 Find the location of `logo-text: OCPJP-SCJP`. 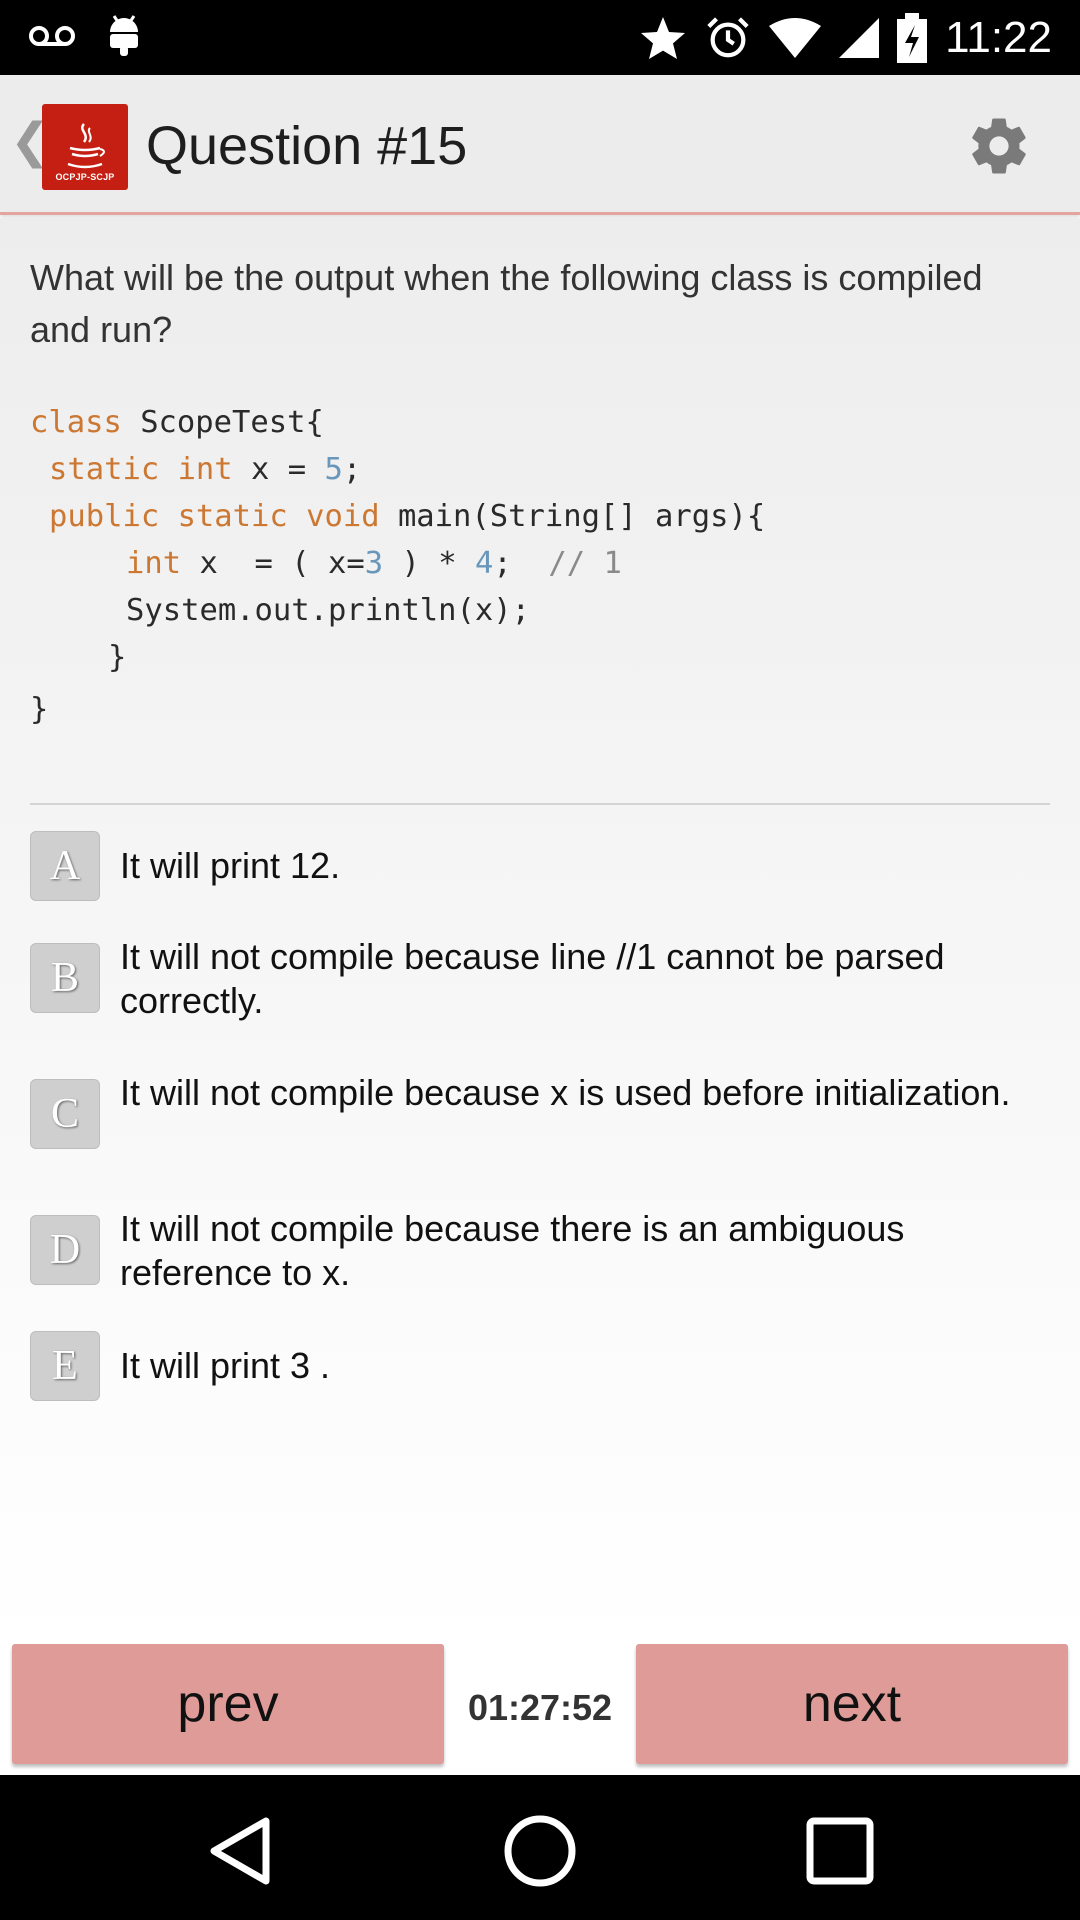

logo-text: OCPJP-SCJP is located at coordinates (85, 177).